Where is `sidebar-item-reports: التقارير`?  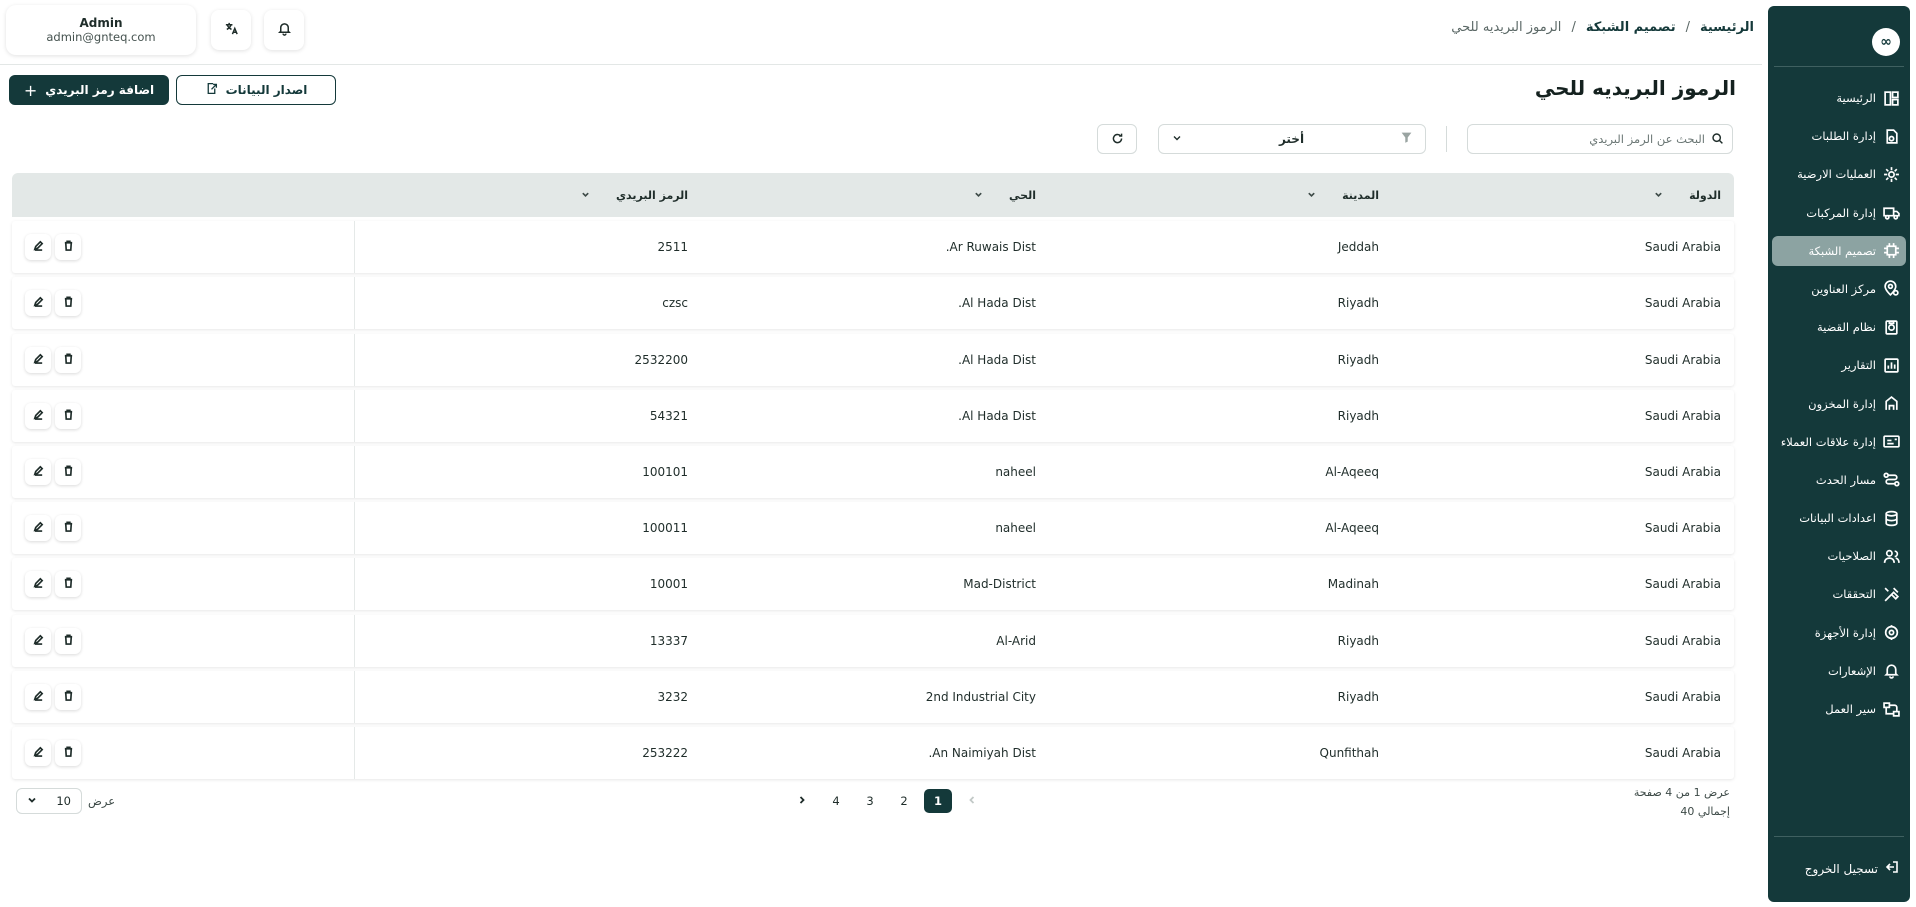 sidebar-item-reports: التقارير is located at coordinates (1839, 365).